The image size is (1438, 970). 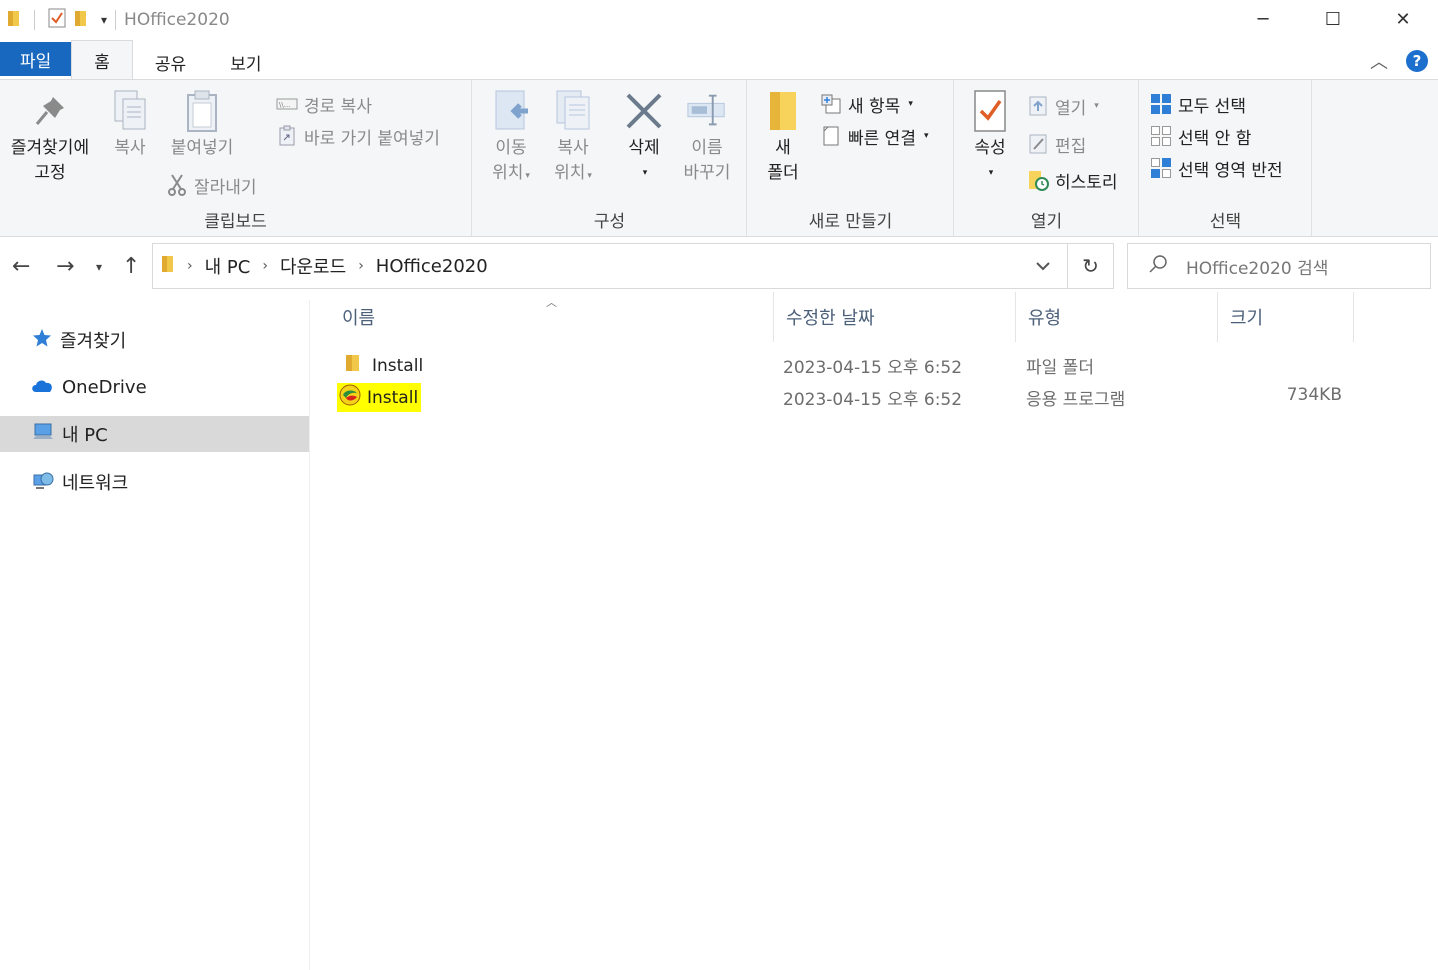 I want to click on file-type: 파일 폴더, so click(x=1060, y=368).